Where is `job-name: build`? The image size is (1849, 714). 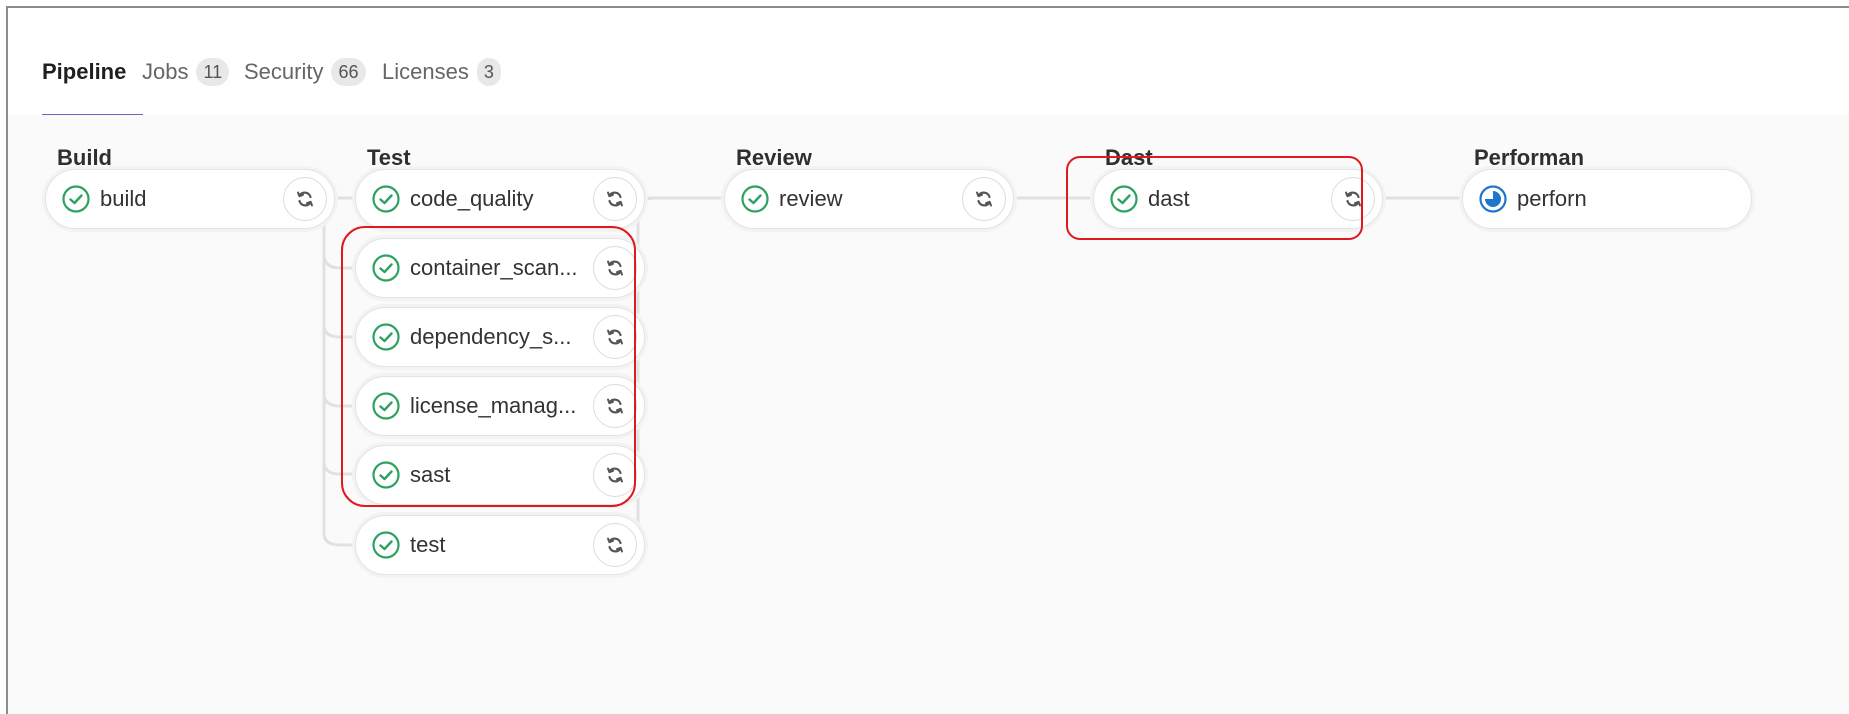
job-name: build is located at coordinates (123, 198).